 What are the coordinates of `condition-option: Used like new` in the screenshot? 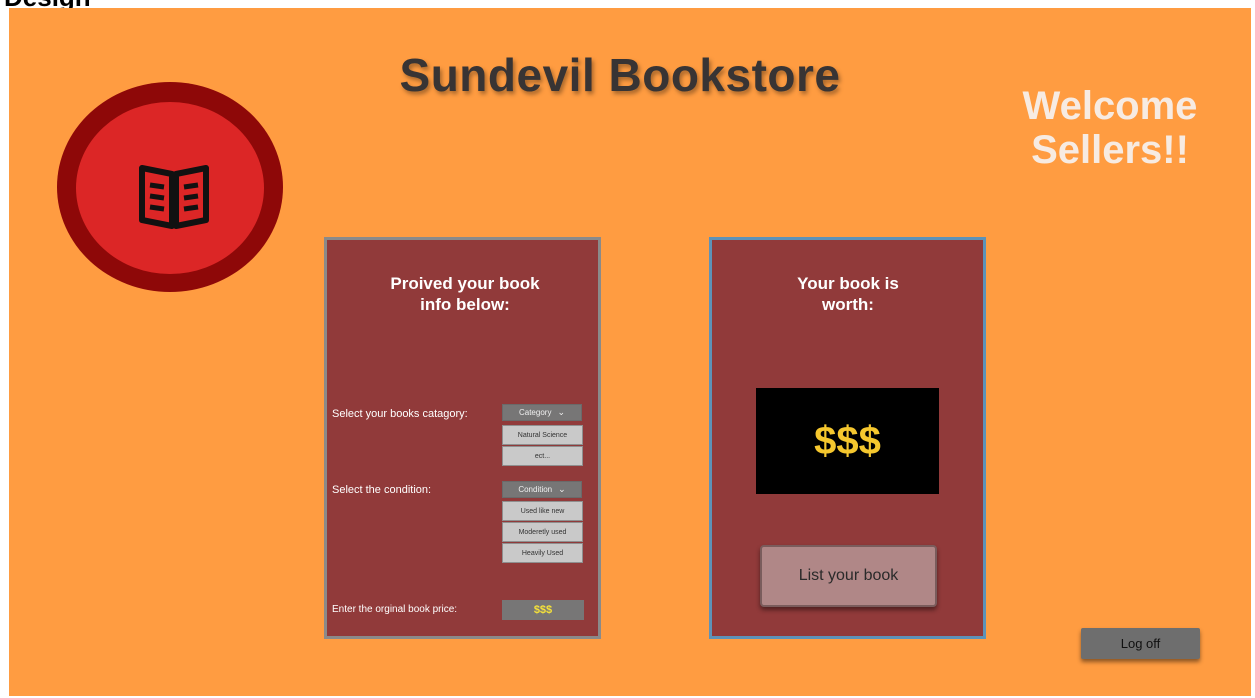 It's located at (542, 511).